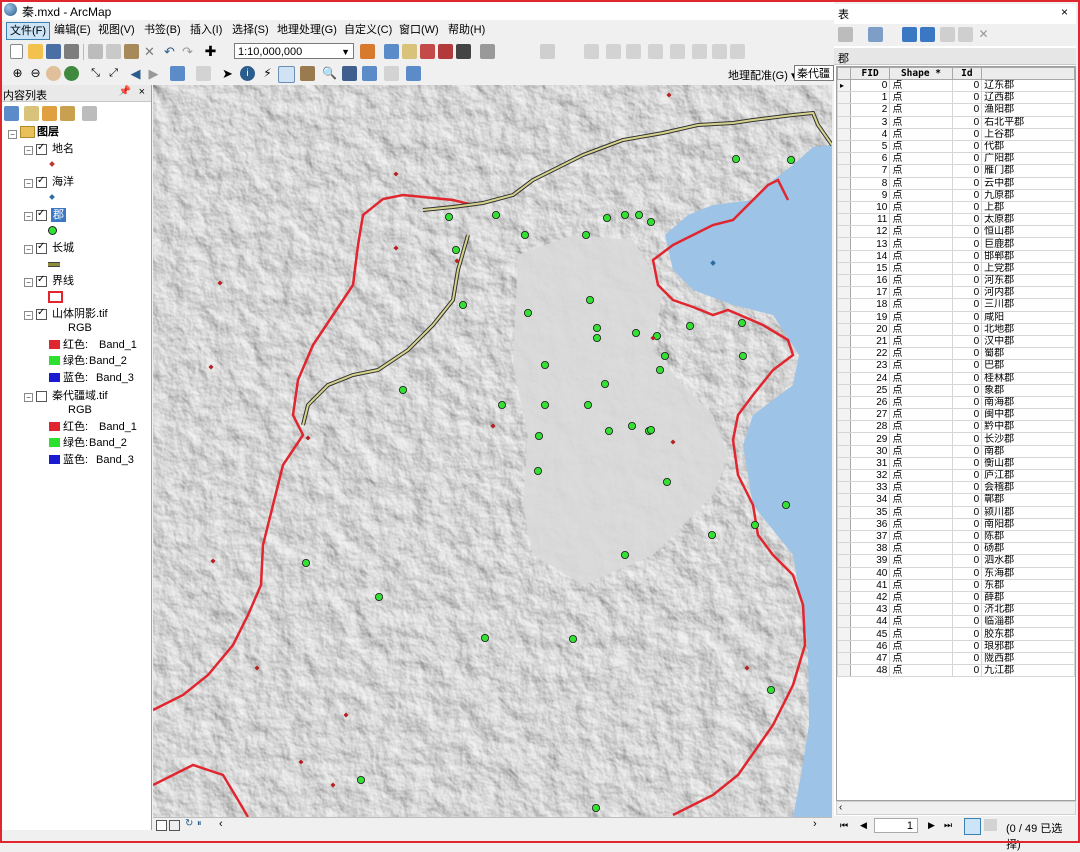  Describe the element at coordinates (466, 30) in the screenshot. I see `menu-help: 帮助(H)` at that location.